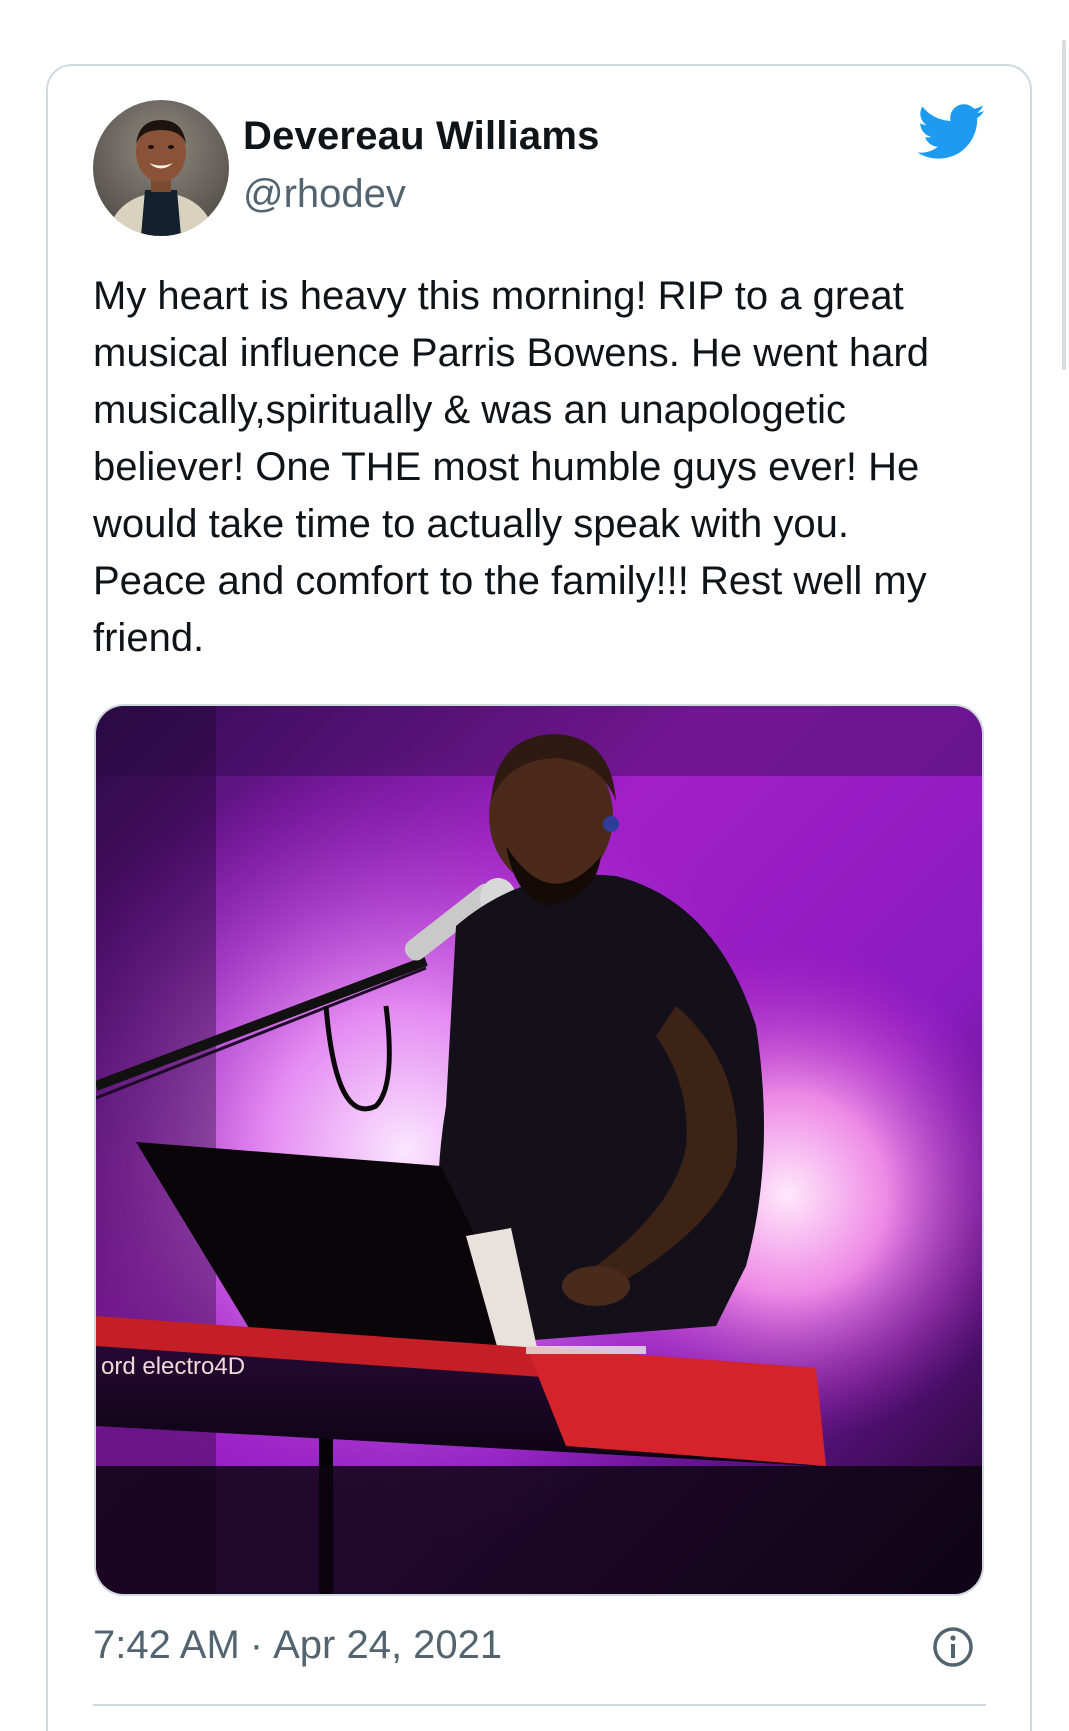  What do you see at coordinates (953, 1647) in the screenshot?
I see `info-icon` at bounding box center [953, 1647].